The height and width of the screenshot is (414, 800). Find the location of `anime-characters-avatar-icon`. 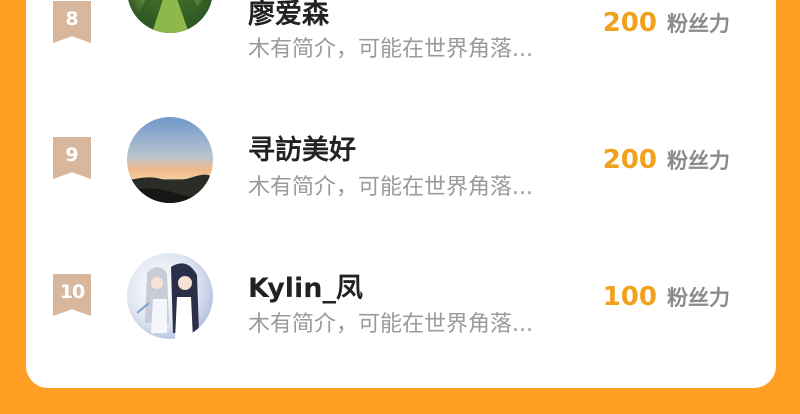

anime-characters-avatar-icon is located at coordinates (170, 296).